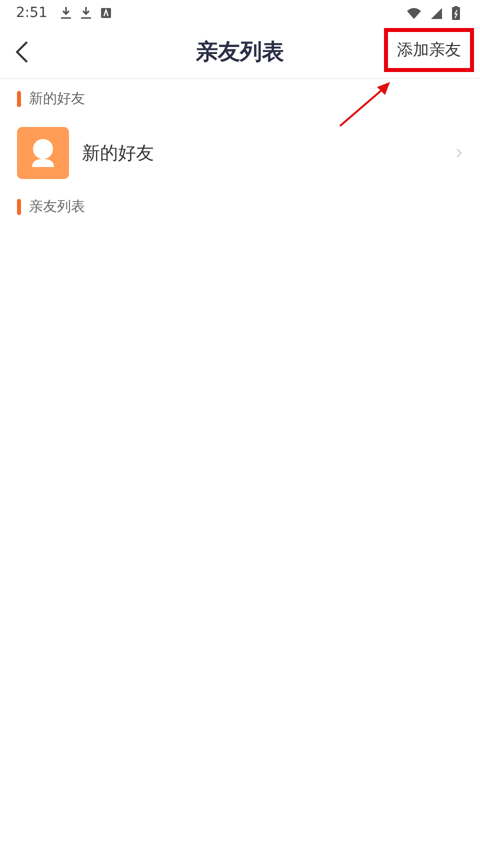 This screenshot has height=852, width=480. What do you see at coordinates (365, 104) in the screenshot?
I see `annotation-arrow` at bounding box center [365, 104].